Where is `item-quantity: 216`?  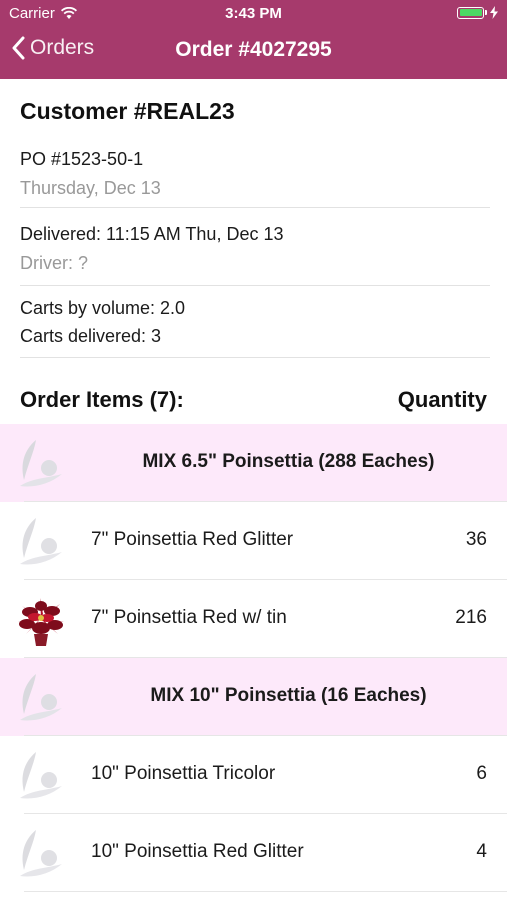
item-quantity: 216 is located at coordinates (471, 617).